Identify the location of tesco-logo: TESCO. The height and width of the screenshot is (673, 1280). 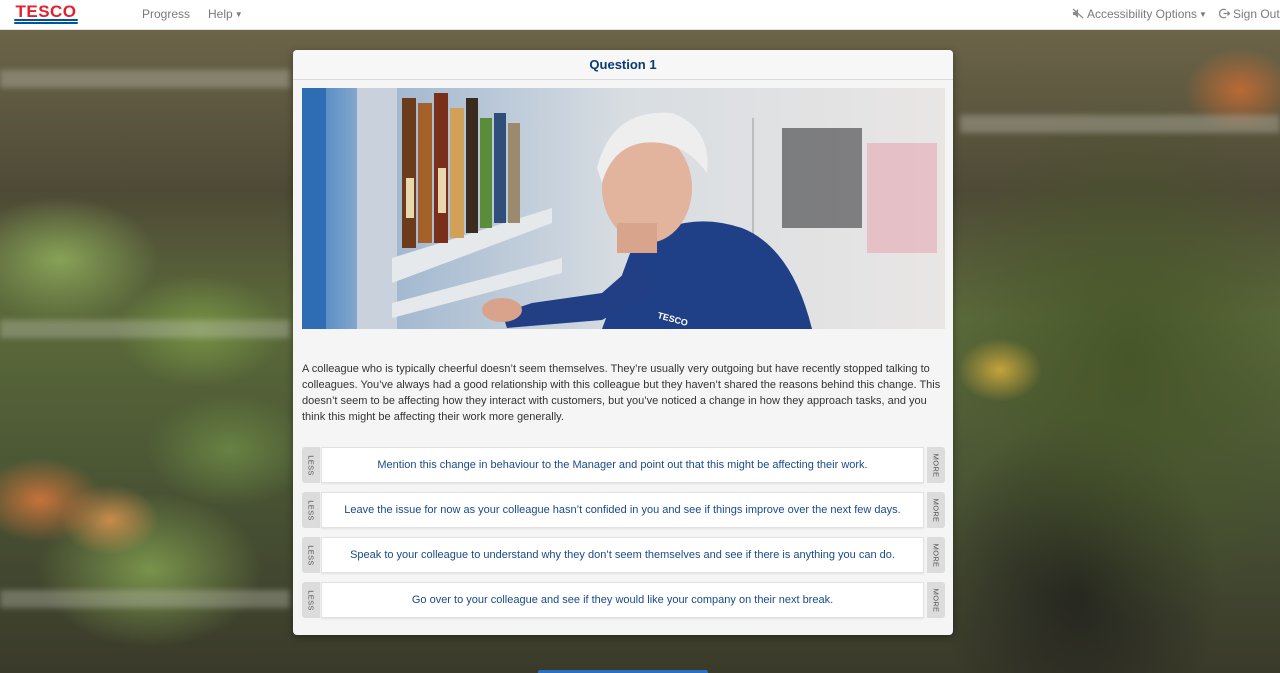
(46, 14).